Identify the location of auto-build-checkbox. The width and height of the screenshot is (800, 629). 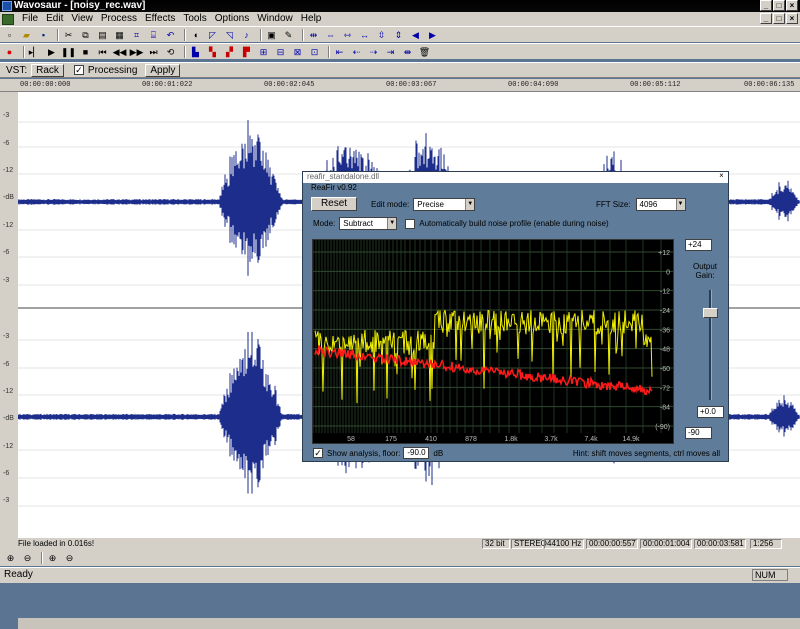
(410, 223).